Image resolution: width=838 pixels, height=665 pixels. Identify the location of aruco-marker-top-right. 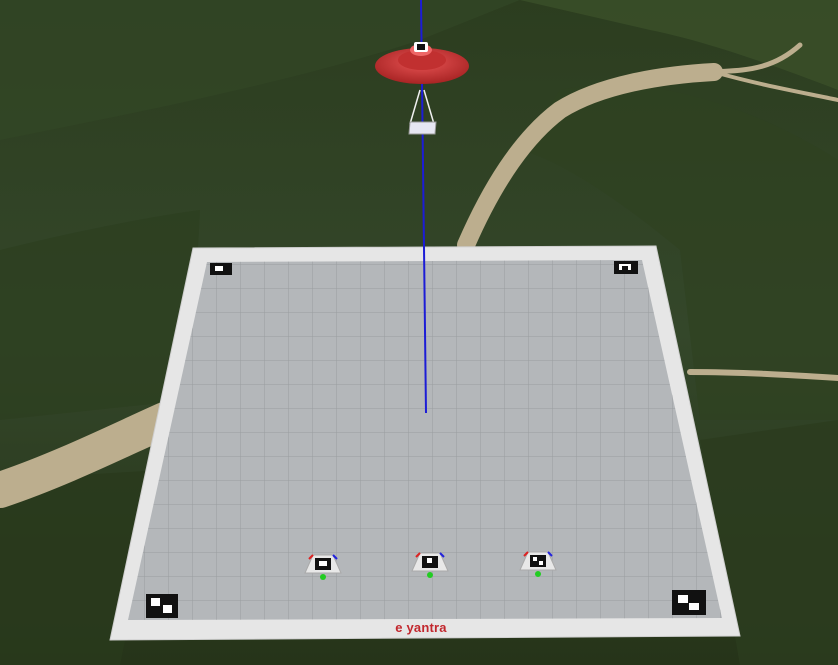
(626, 267).